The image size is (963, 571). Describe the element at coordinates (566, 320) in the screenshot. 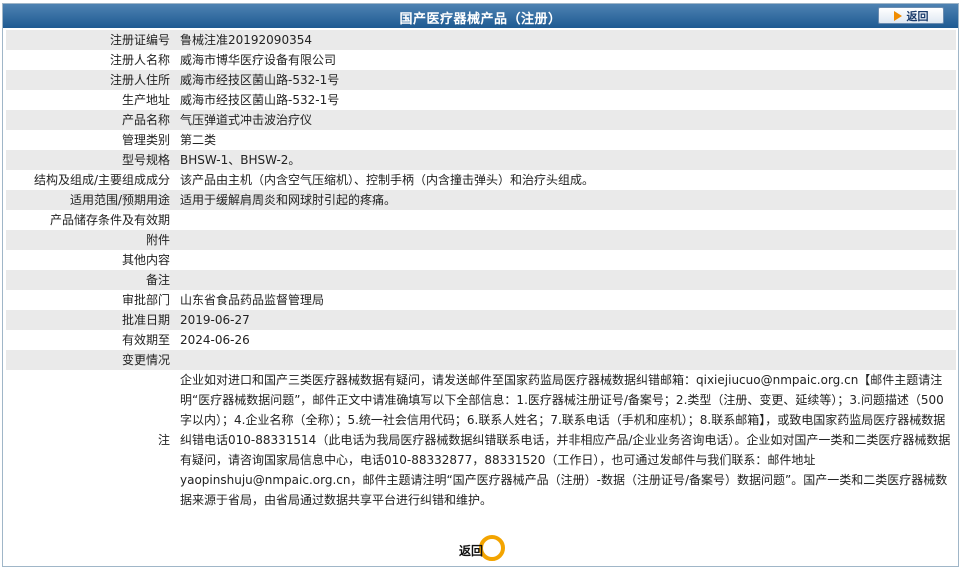

I see `field-value: 2019-06-27` at that location.